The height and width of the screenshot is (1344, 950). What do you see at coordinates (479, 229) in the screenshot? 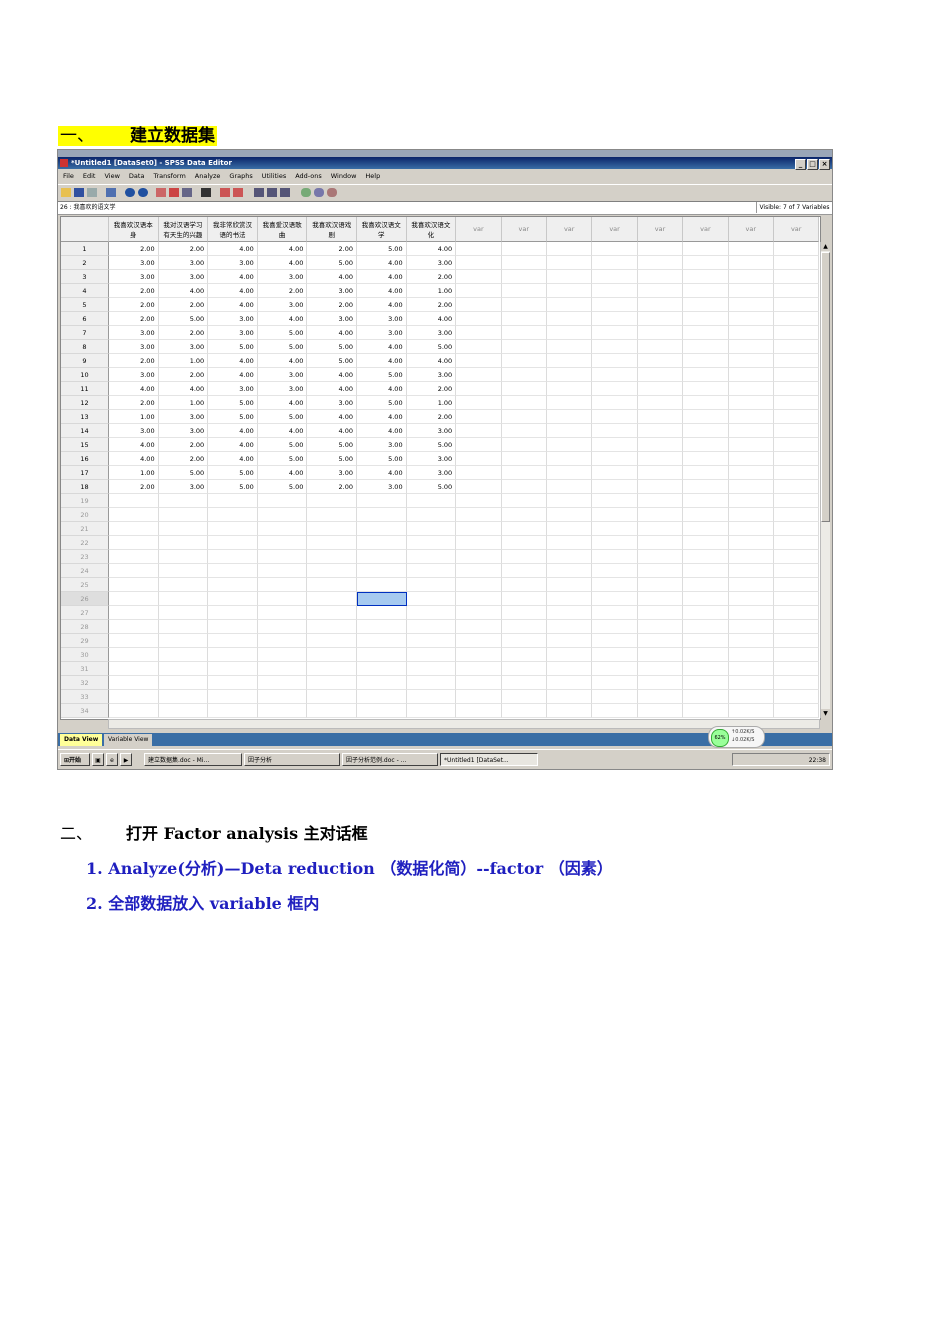
I see `empty-variable-header: var` at bounding box center [479, 229].